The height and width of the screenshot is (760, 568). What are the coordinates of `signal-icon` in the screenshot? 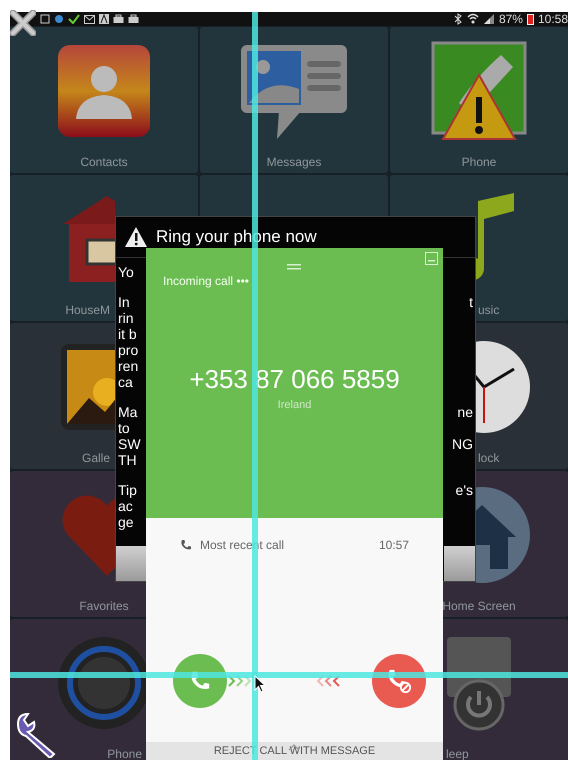 It's located at (488, 19).